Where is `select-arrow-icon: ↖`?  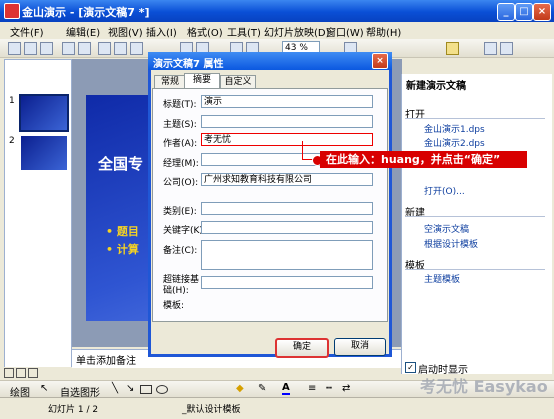
select-arrow-icon: ↖ is located at coordinates (44, 388).